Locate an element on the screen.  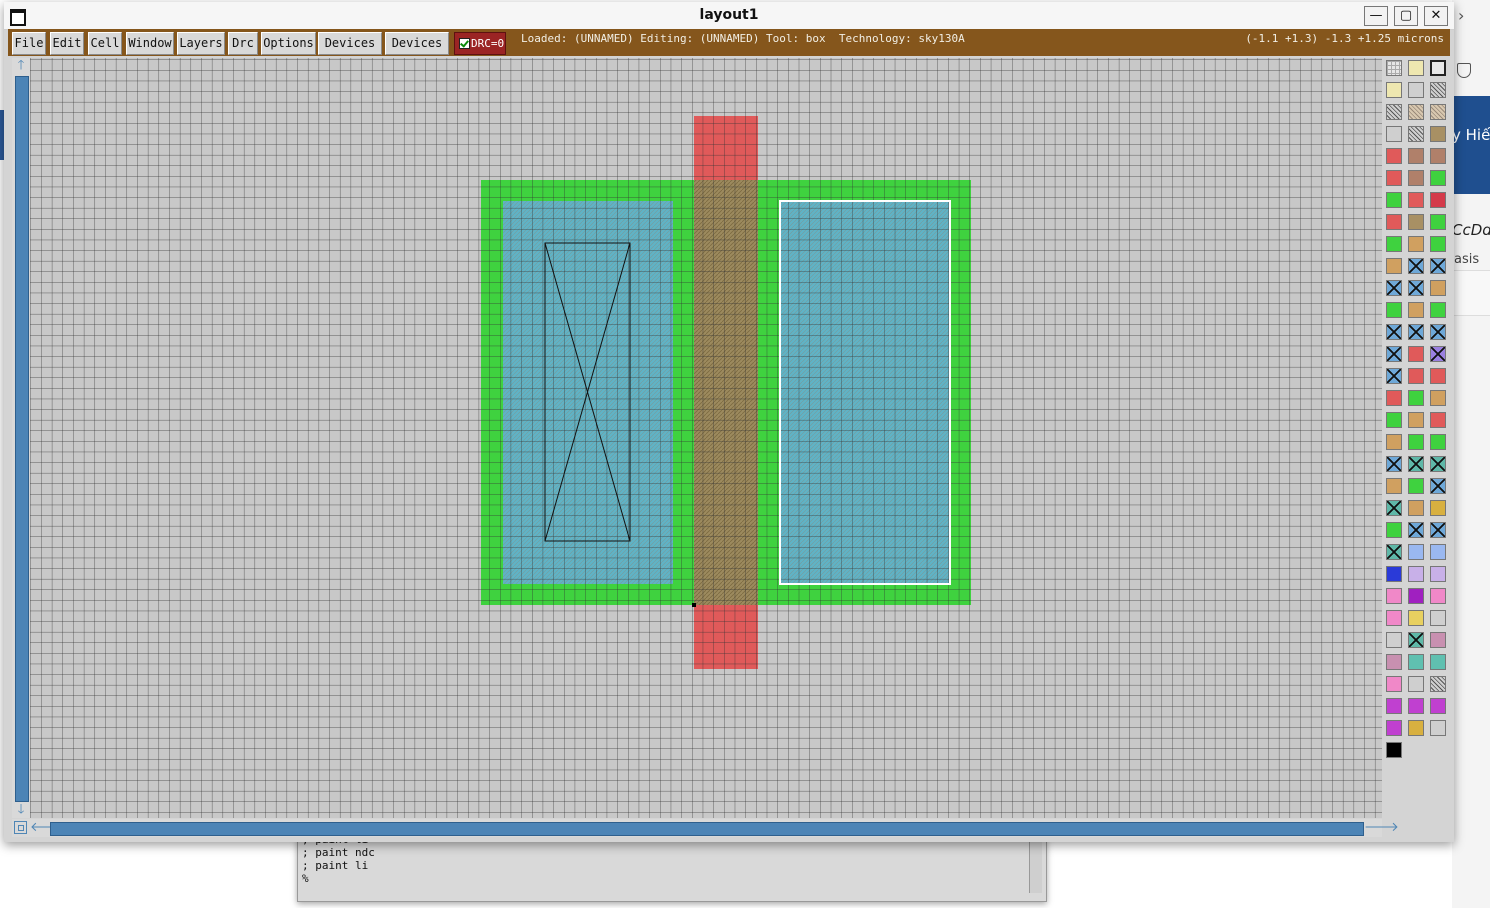
minimize-button: — is located at coordinates (1376, 16).